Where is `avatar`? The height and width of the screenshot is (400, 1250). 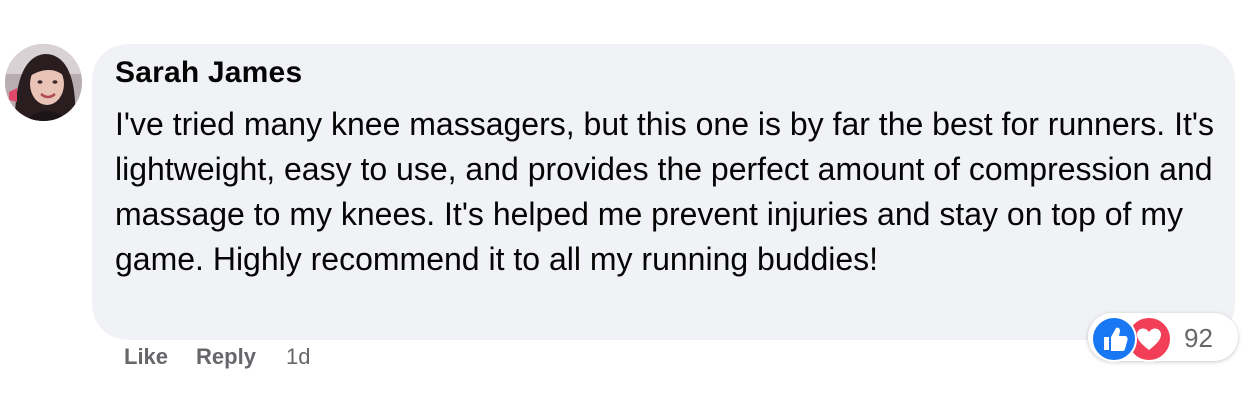
avatar is located at coordinates (43, 82).